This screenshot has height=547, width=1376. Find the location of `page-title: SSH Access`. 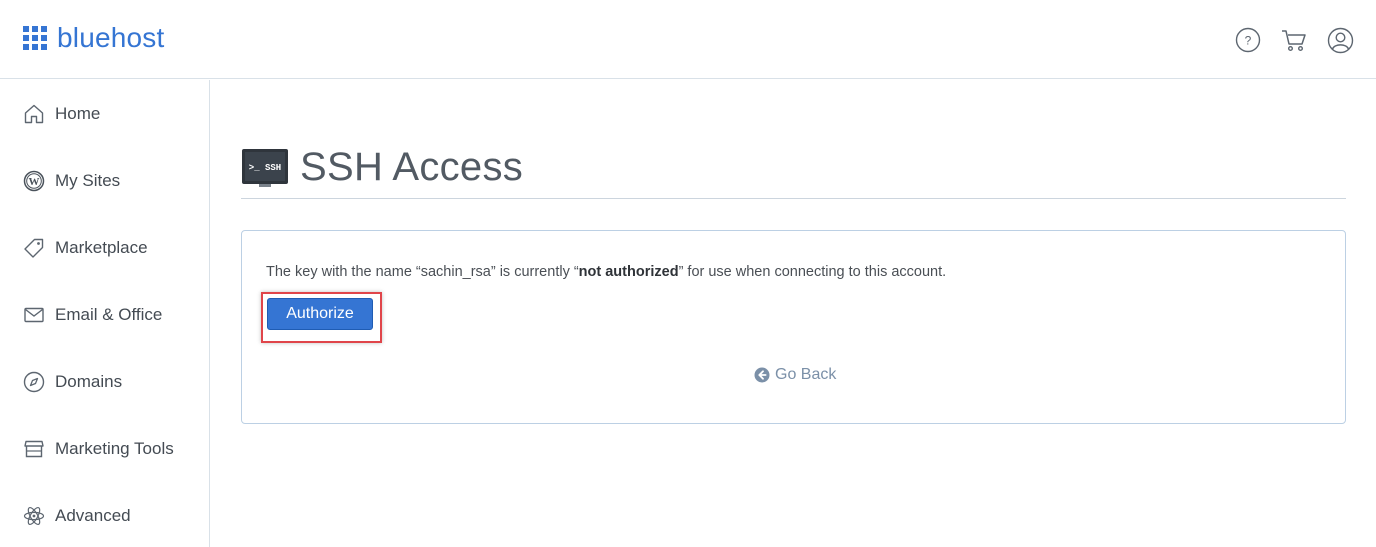

page-title: SSH Access is located at coordinates (412, 167).